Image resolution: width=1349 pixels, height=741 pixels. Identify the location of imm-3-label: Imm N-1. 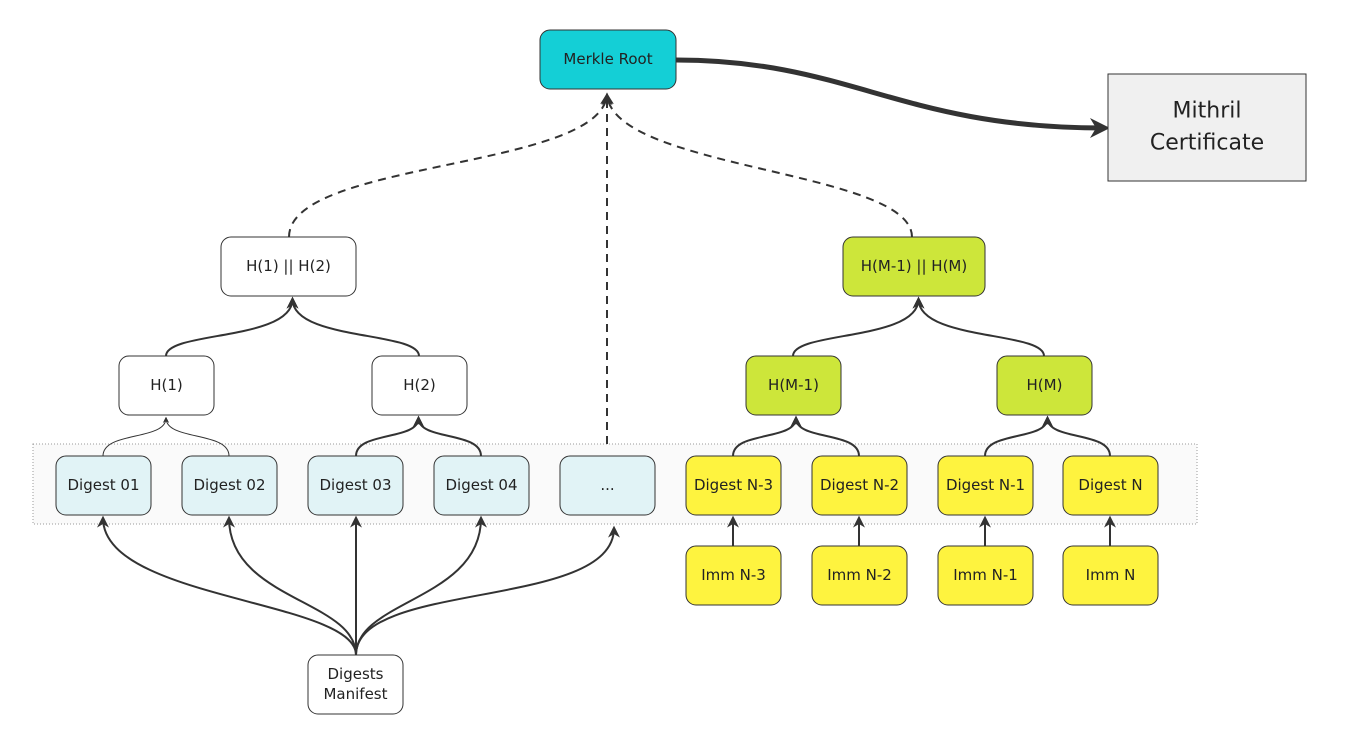
(985, 575).